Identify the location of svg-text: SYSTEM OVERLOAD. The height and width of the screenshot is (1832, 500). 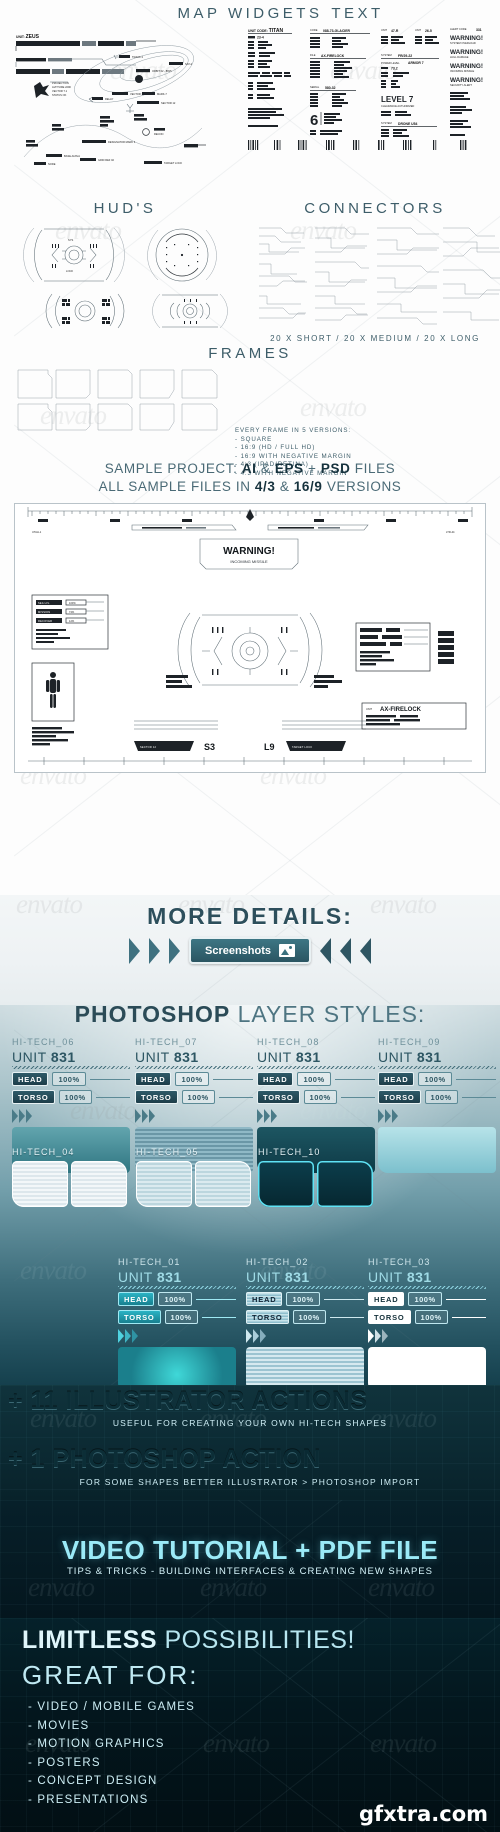
(463, 43).